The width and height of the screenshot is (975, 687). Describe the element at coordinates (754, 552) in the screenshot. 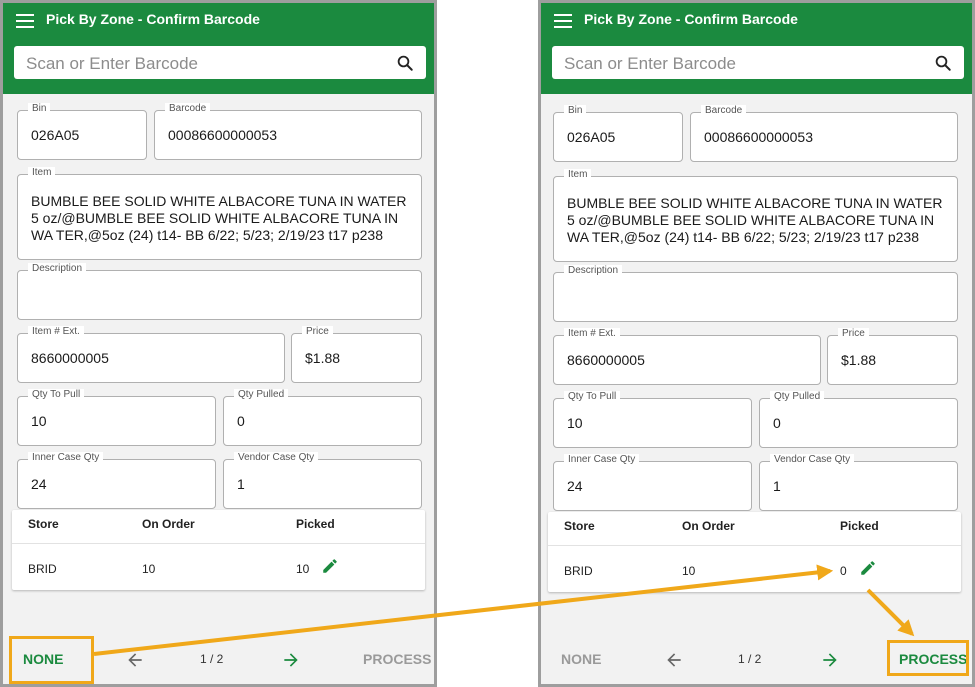

I see `store-table: Store On Order Picked BRID 10 0` at that location.